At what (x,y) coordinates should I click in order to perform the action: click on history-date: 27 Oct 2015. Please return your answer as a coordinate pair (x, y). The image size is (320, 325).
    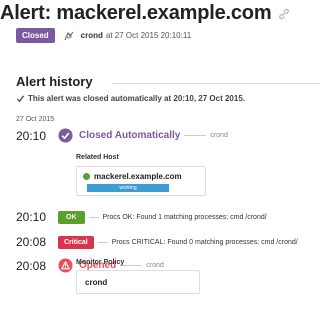
    Looking at the image, I should click on (35, 119).